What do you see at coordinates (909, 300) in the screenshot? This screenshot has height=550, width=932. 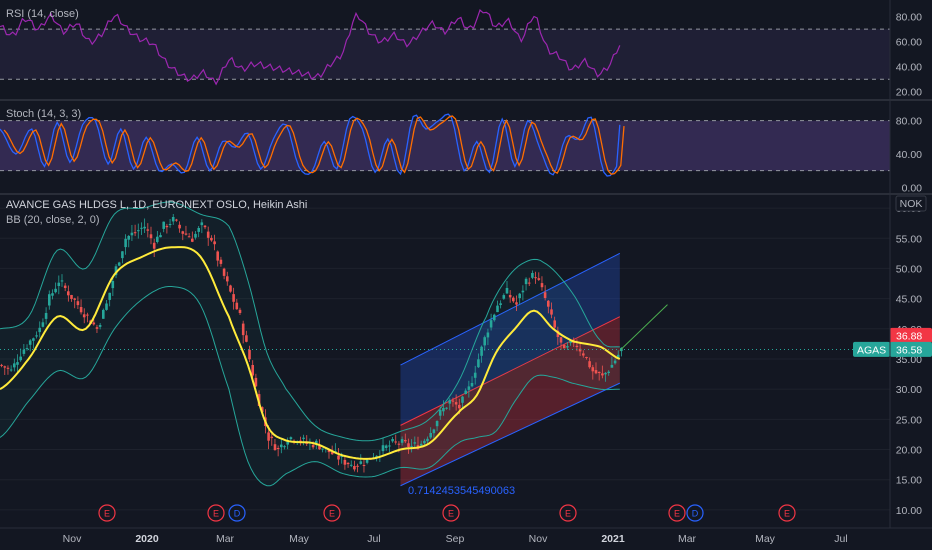 I see `price-tick-3: 45.00` at bounding box center [909, 300].